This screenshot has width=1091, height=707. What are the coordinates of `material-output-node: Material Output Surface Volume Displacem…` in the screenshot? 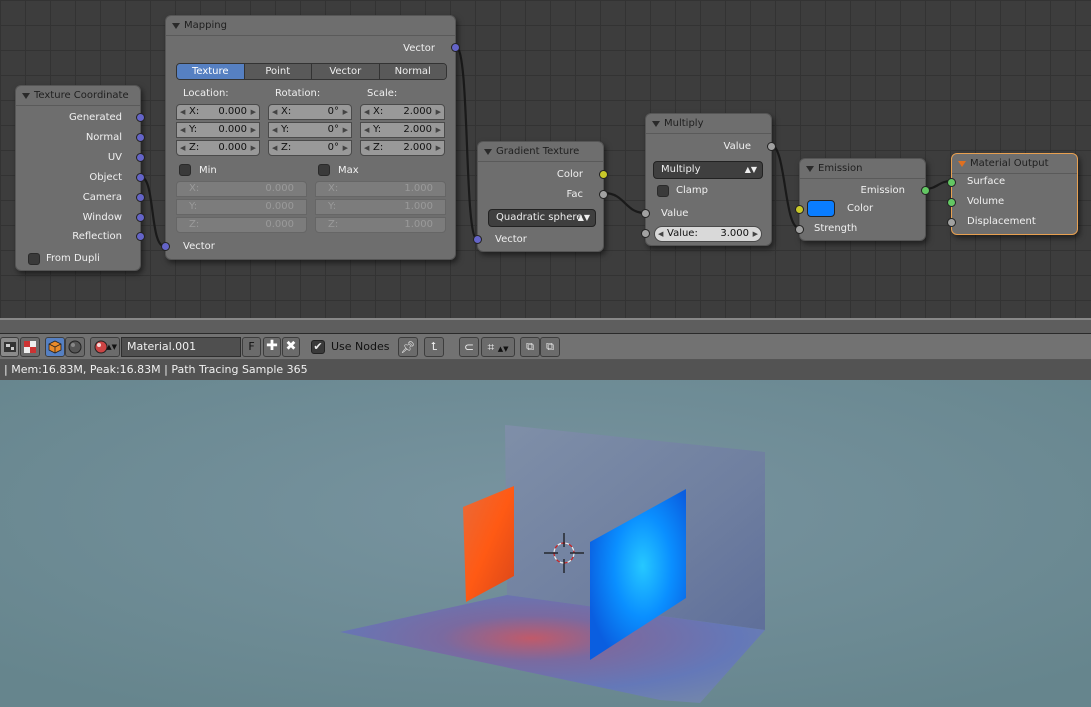 It's located at (1012, 194).